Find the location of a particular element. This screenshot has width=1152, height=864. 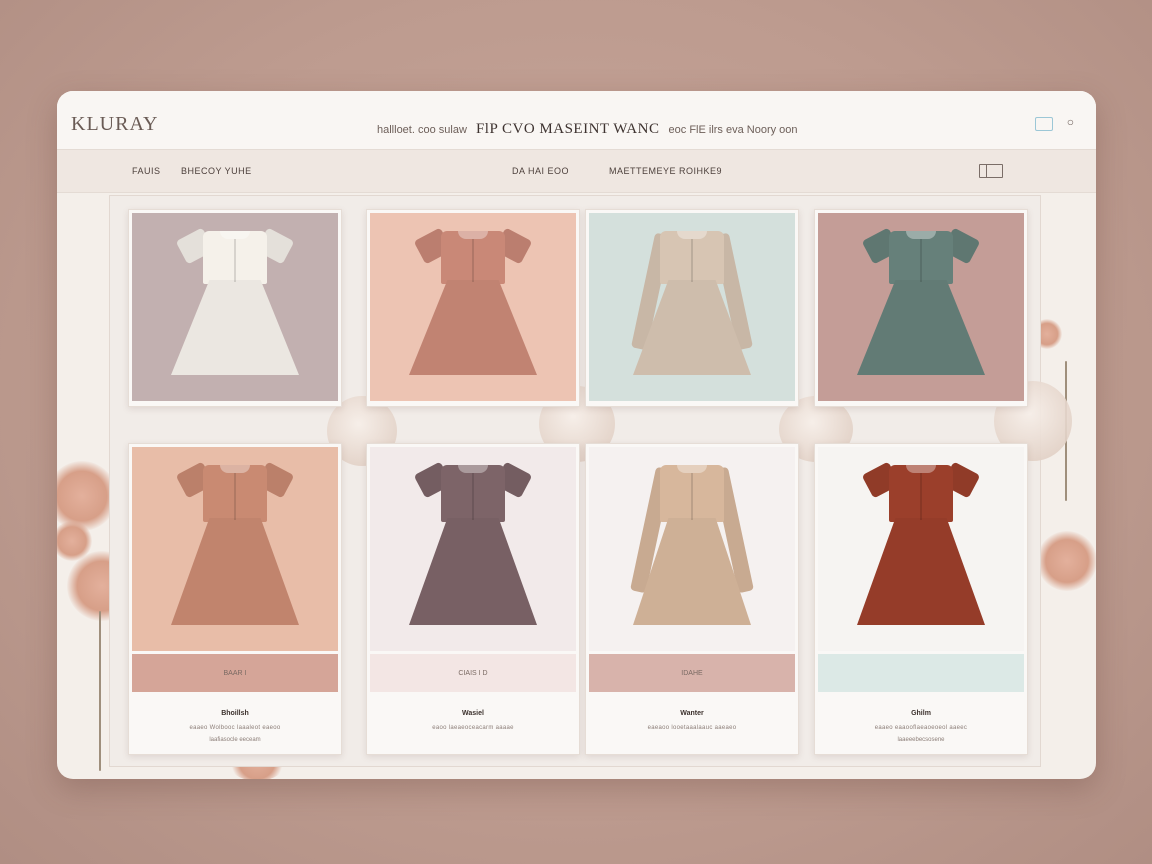

product-meta: eaoo laeaeoceacarm aaaae is located at coordinates (473, 728).